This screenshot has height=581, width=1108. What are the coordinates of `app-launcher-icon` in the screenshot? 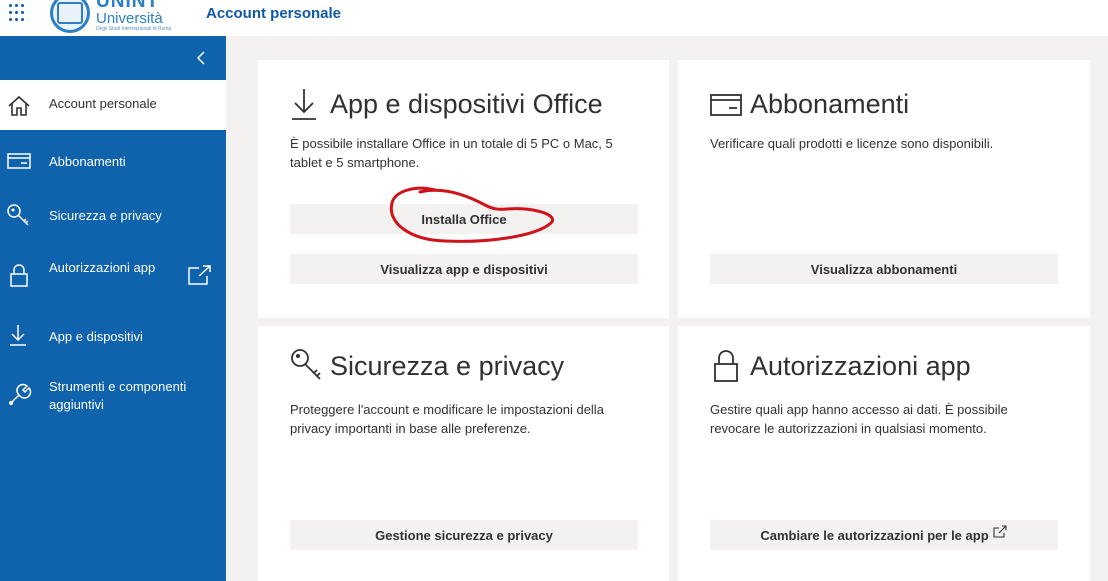 It's located at (18, 13).